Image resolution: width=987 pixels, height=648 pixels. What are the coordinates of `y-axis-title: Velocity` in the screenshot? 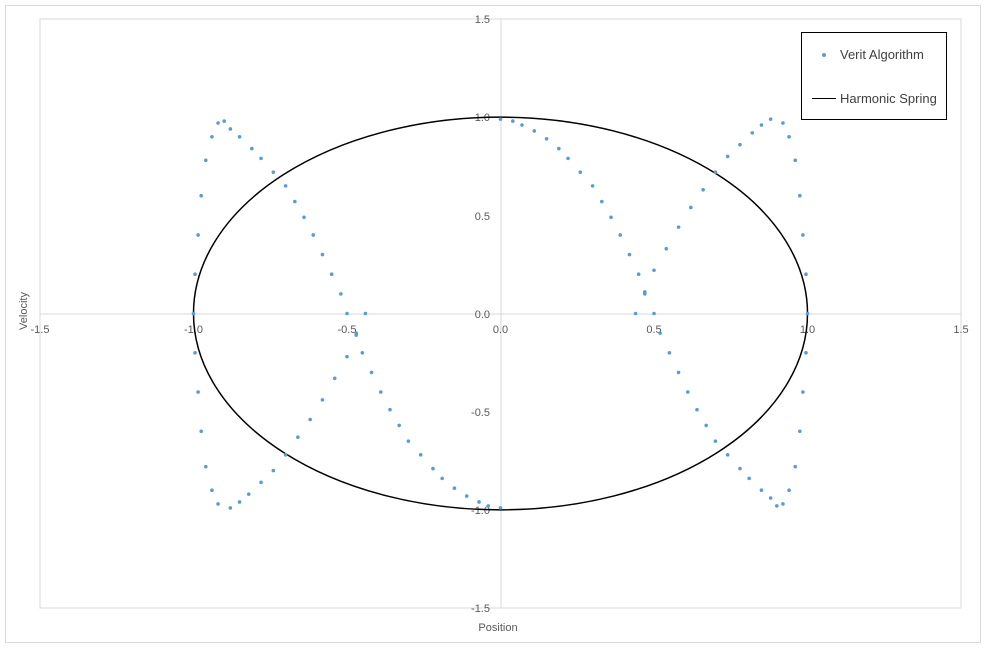 It's located at (24, 311).